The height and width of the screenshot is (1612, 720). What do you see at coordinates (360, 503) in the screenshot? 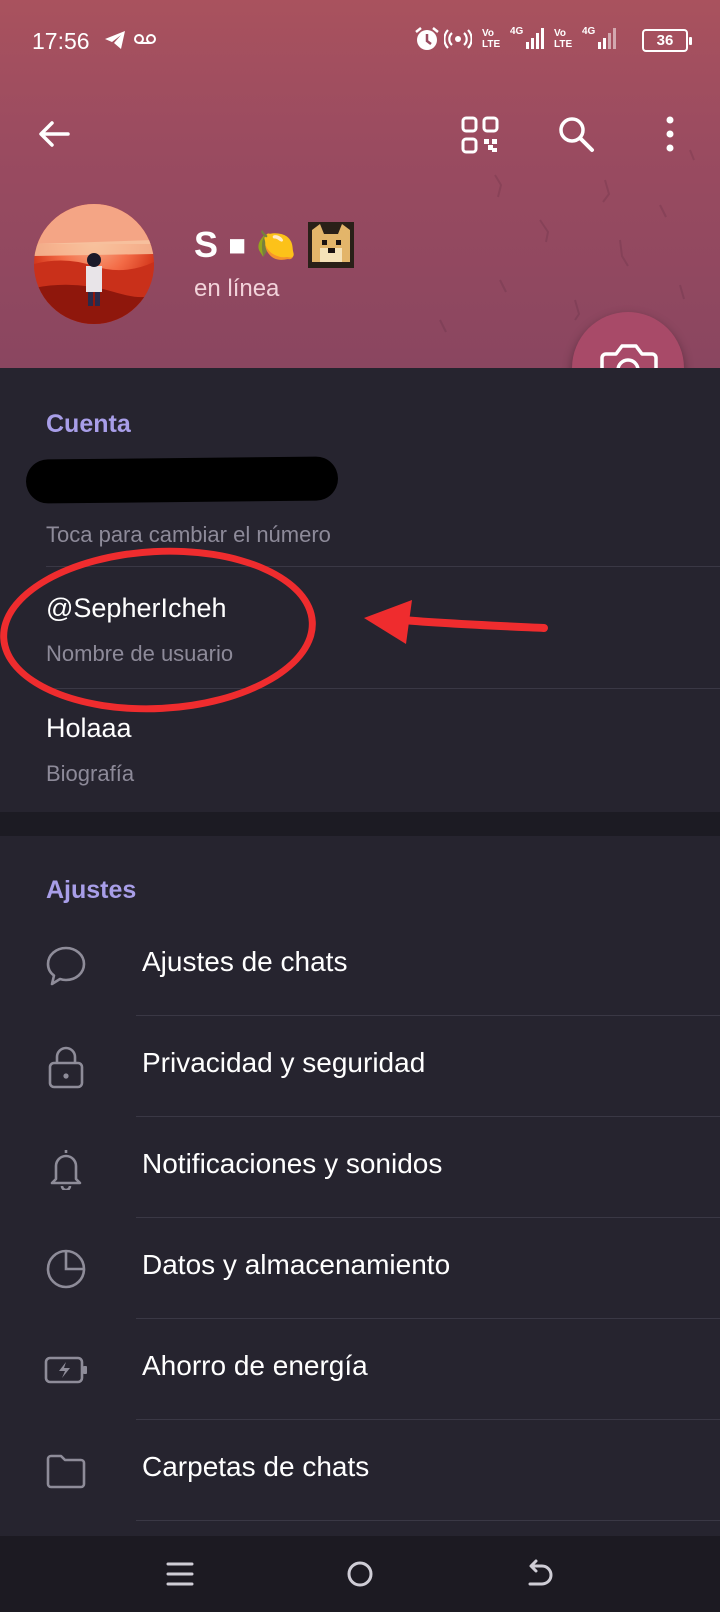
I see `phone-row: Toca para cambiar el número` at bounding box center [360, 503].